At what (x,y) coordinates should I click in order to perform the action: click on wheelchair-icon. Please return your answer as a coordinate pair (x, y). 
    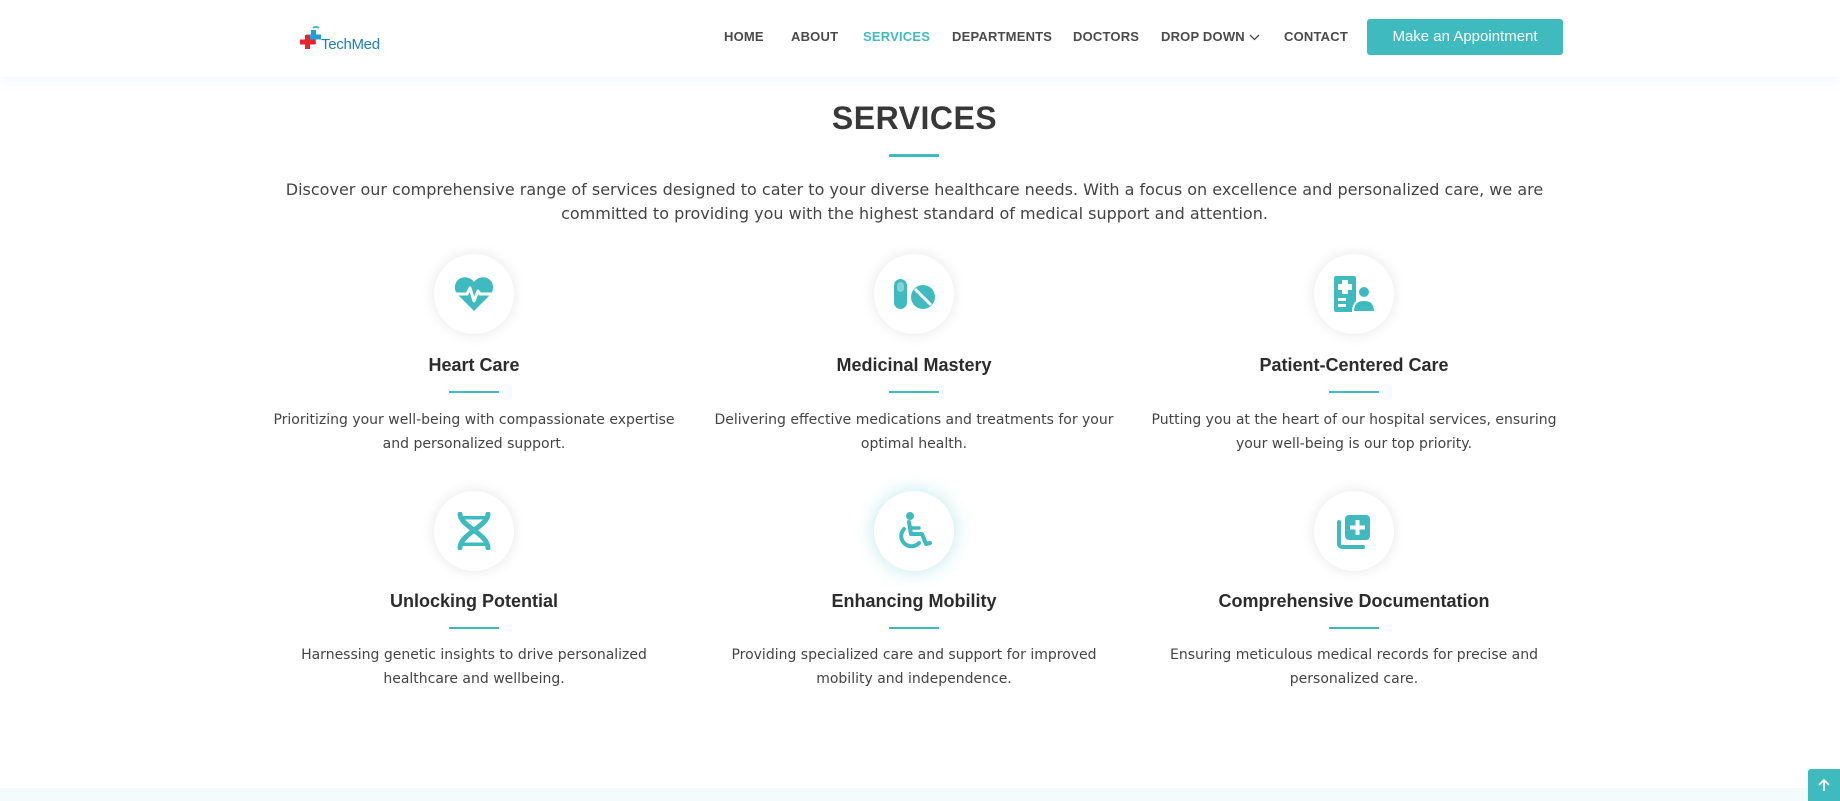
    Looking at the image, I should click on (915, 530).